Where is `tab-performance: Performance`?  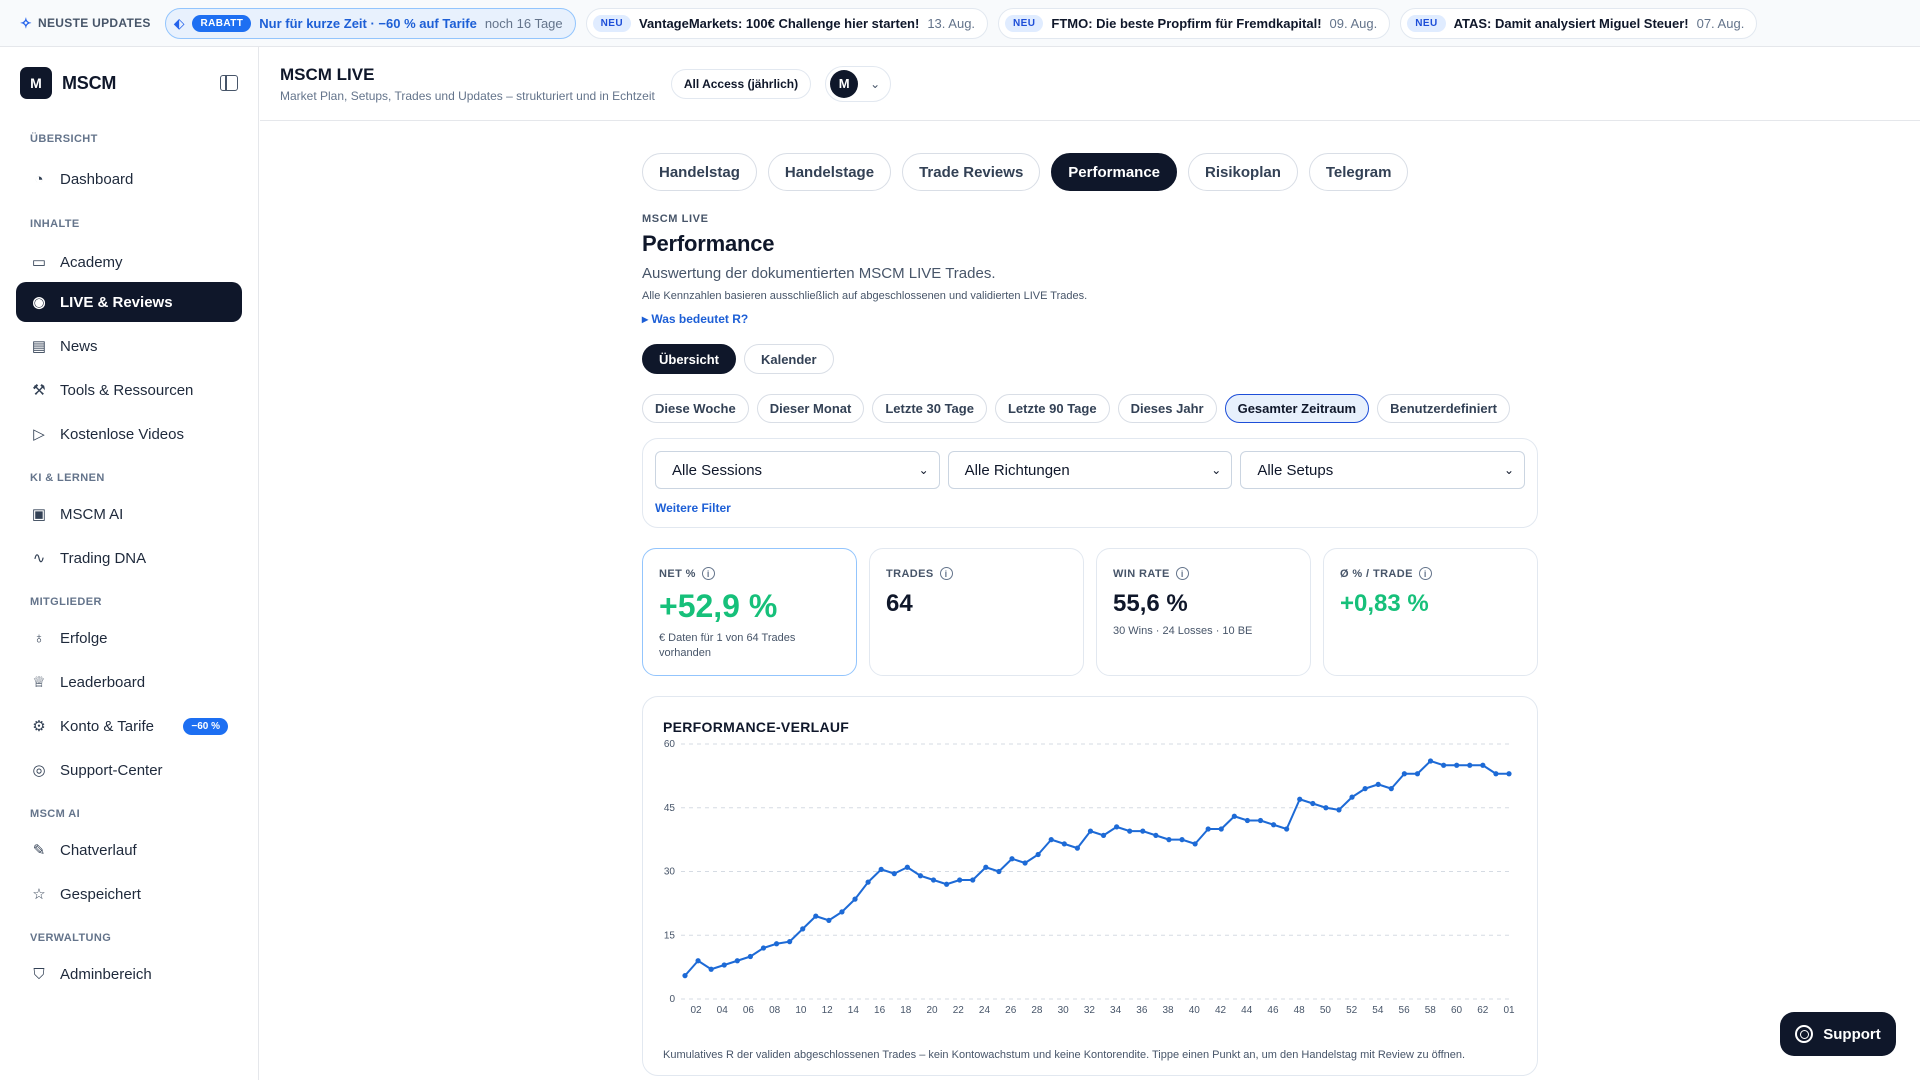 tab-performance: Performance is located at coordinates (1114, 172).